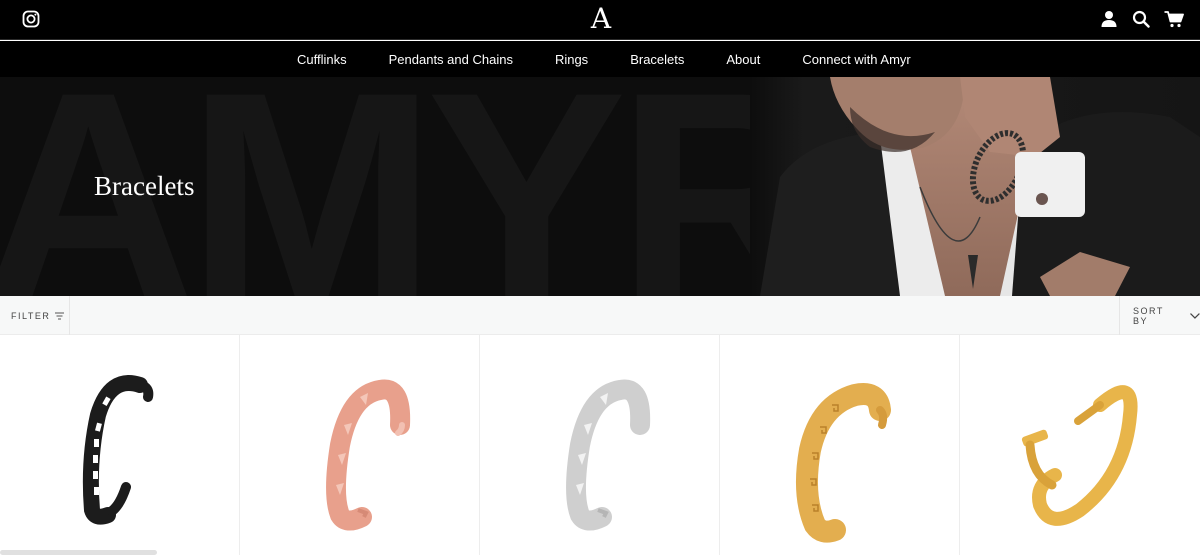  I want to click on instagram-icon, so click(31, 19).